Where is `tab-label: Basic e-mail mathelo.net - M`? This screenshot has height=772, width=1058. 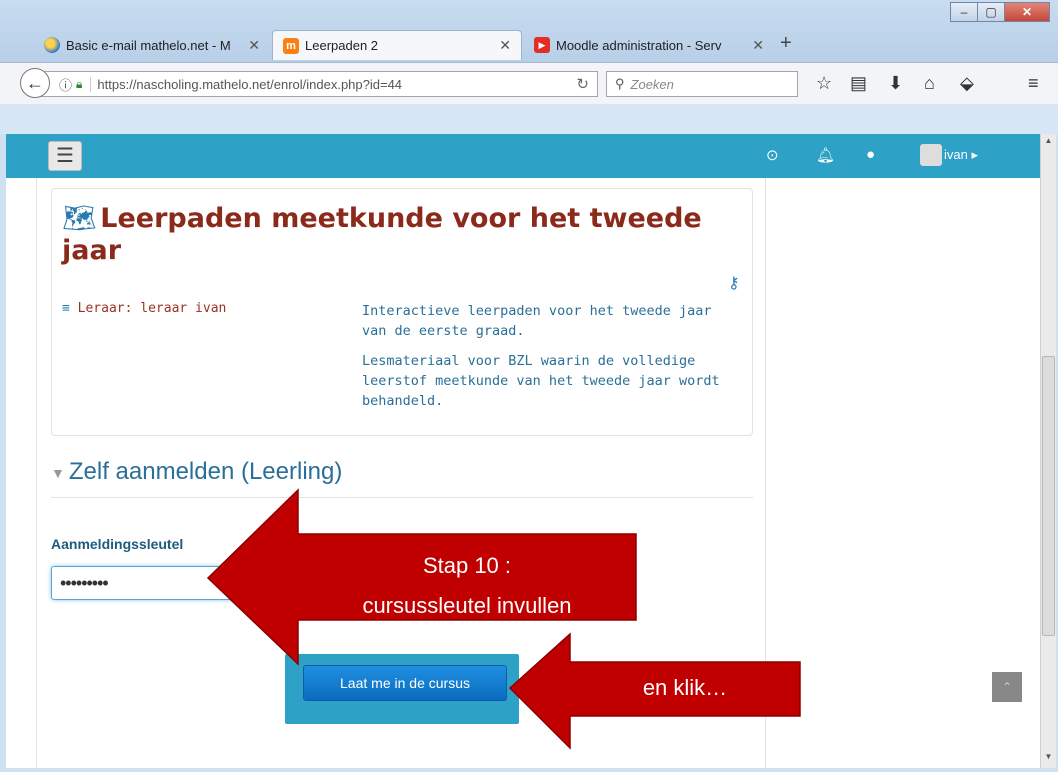
tab-label: Basic e-mail mathelo.net - M is located at coordinates (148, 45).